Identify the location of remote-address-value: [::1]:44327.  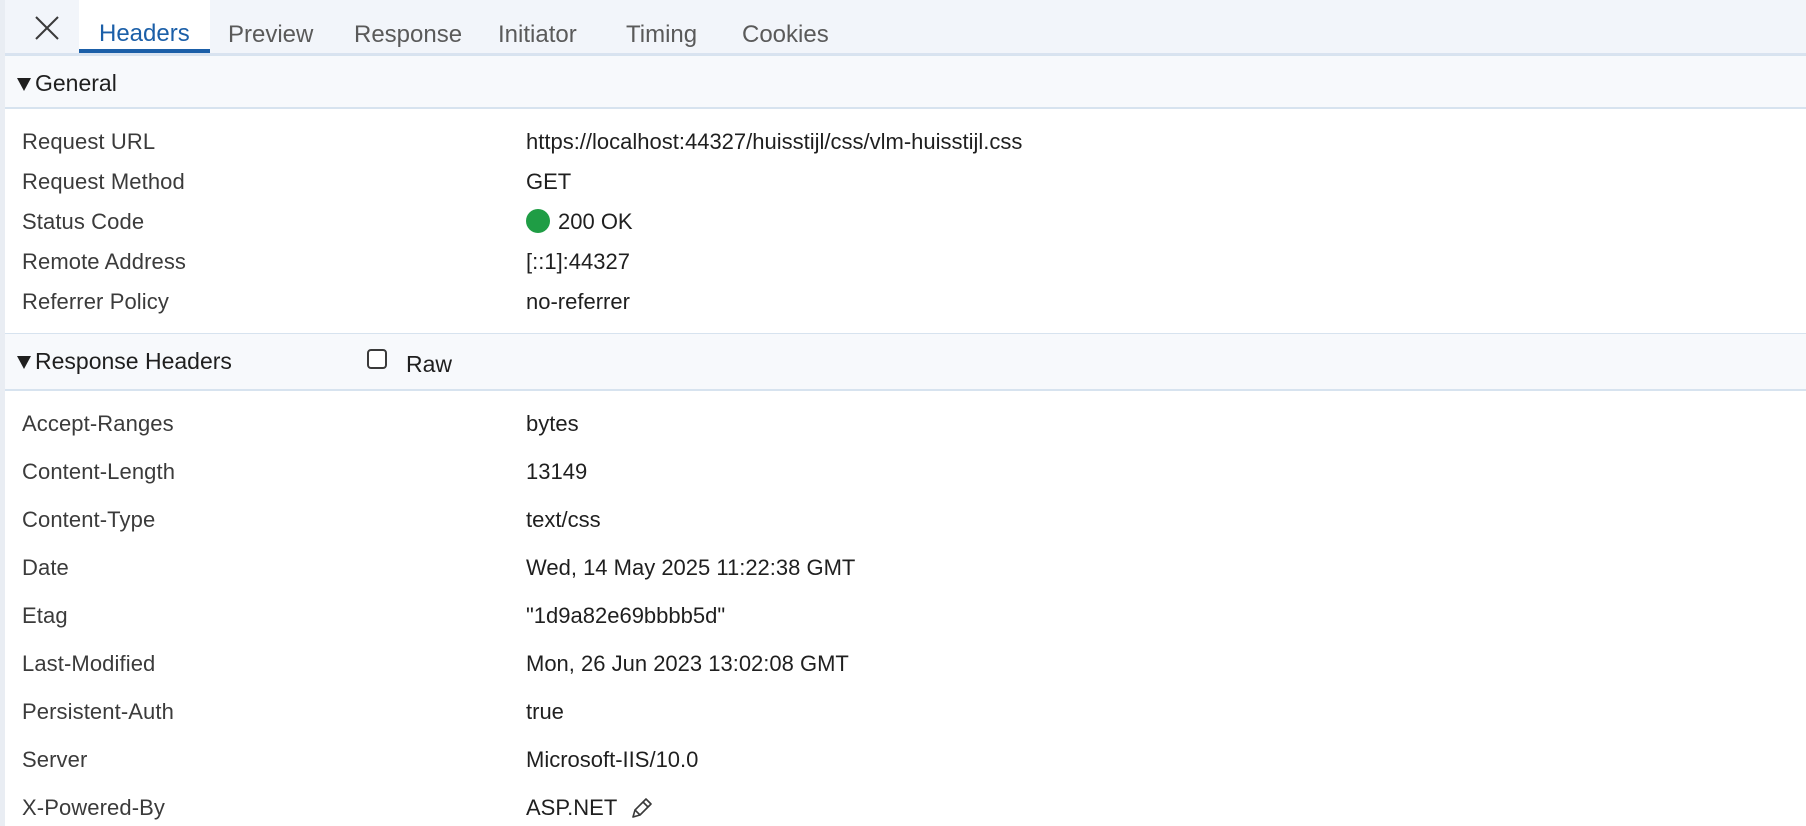
(578, 261).